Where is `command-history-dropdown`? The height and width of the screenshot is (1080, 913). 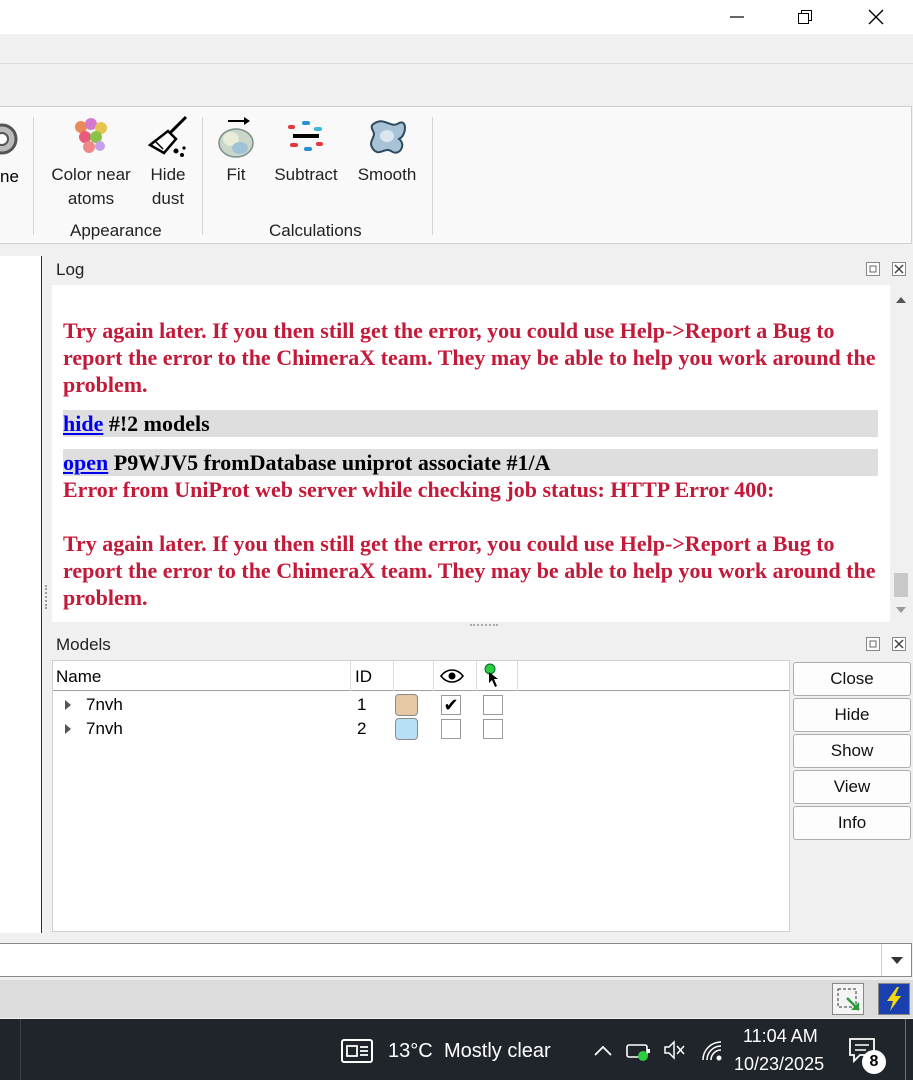
command-history-dropdown is located at coordinates (896, 960).